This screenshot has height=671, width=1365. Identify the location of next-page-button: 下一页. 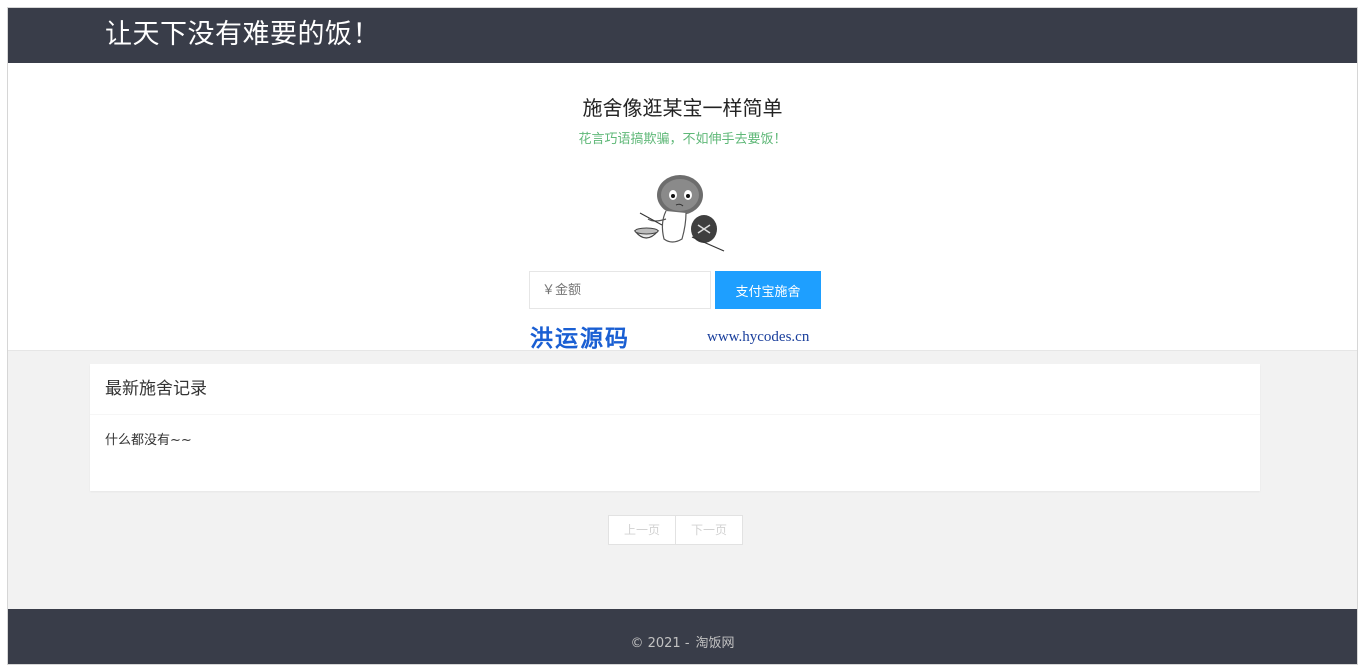
(709, 530).